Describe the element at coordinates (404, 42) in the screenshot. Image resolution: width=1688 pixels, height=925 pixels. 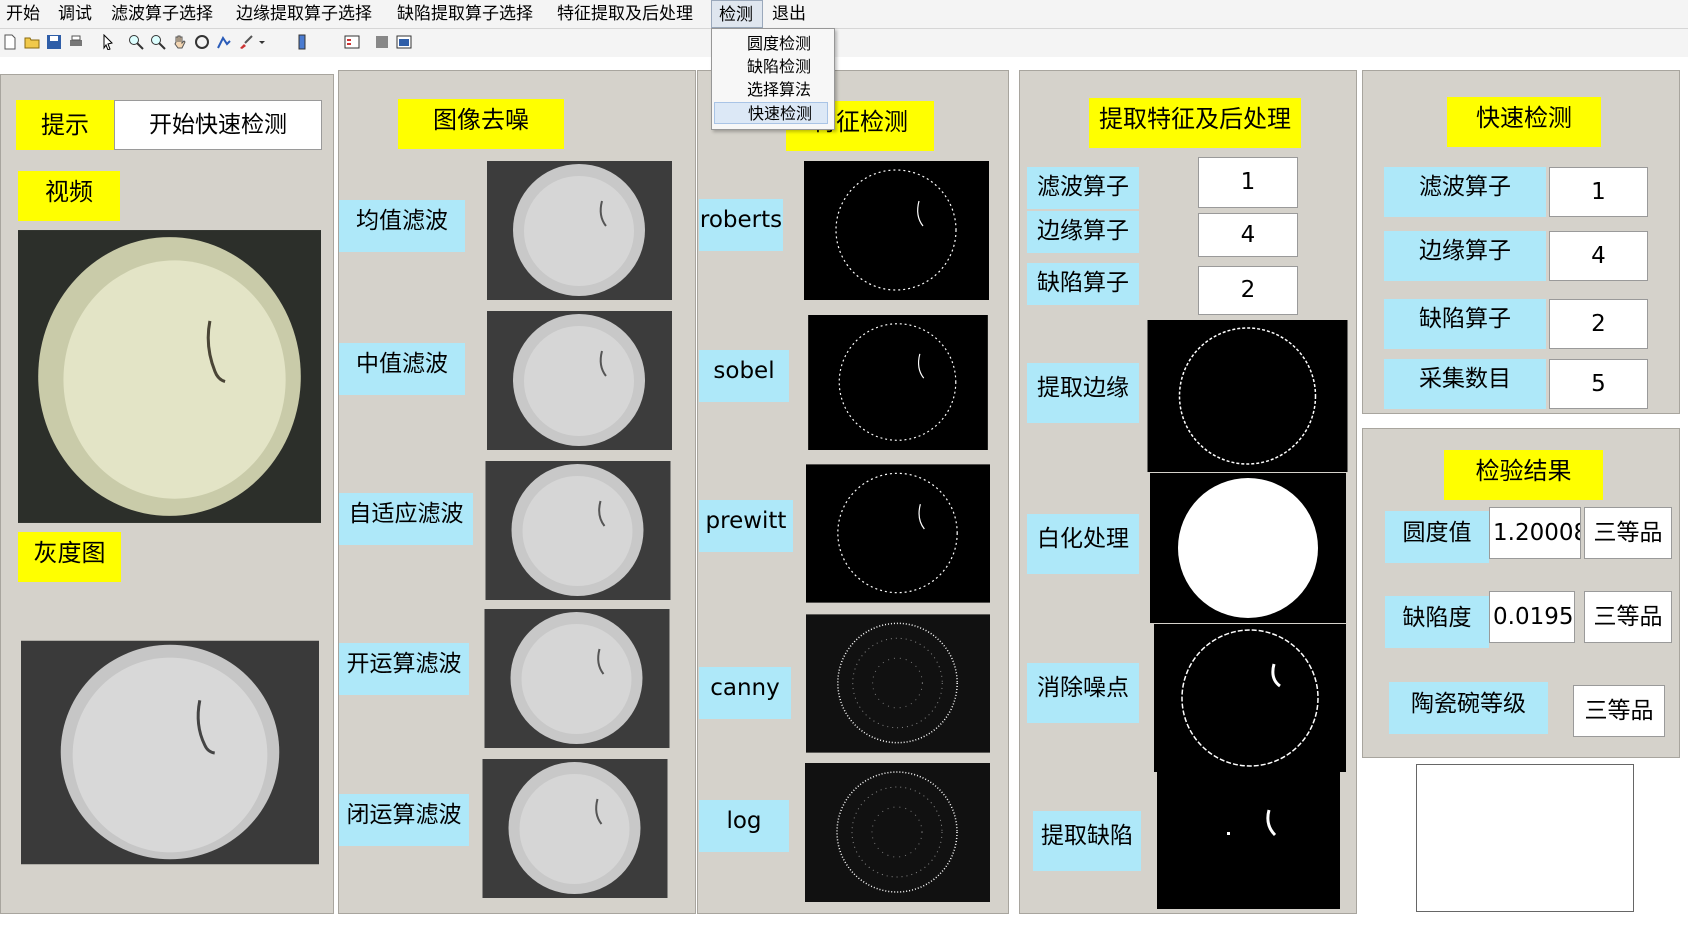
I see `plot-browser-icon` at that location.